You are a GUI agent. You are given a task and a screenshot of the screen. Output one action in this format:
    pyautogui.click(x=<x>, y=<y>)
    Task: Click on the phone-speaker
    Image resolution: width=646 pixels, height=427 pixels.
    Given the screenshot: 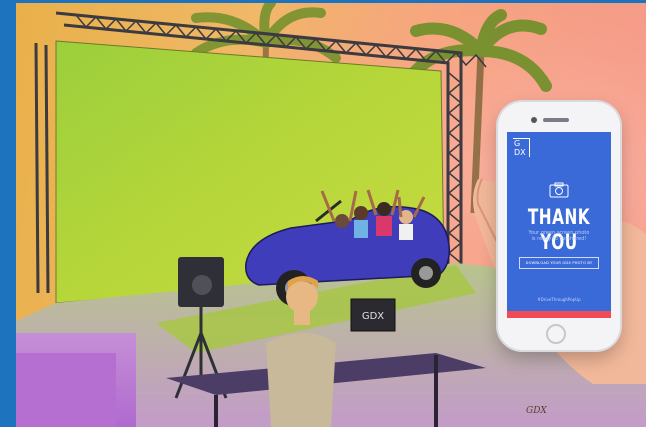 What is the action you would take?
    pyautogui.click(x=556, y=120)
    